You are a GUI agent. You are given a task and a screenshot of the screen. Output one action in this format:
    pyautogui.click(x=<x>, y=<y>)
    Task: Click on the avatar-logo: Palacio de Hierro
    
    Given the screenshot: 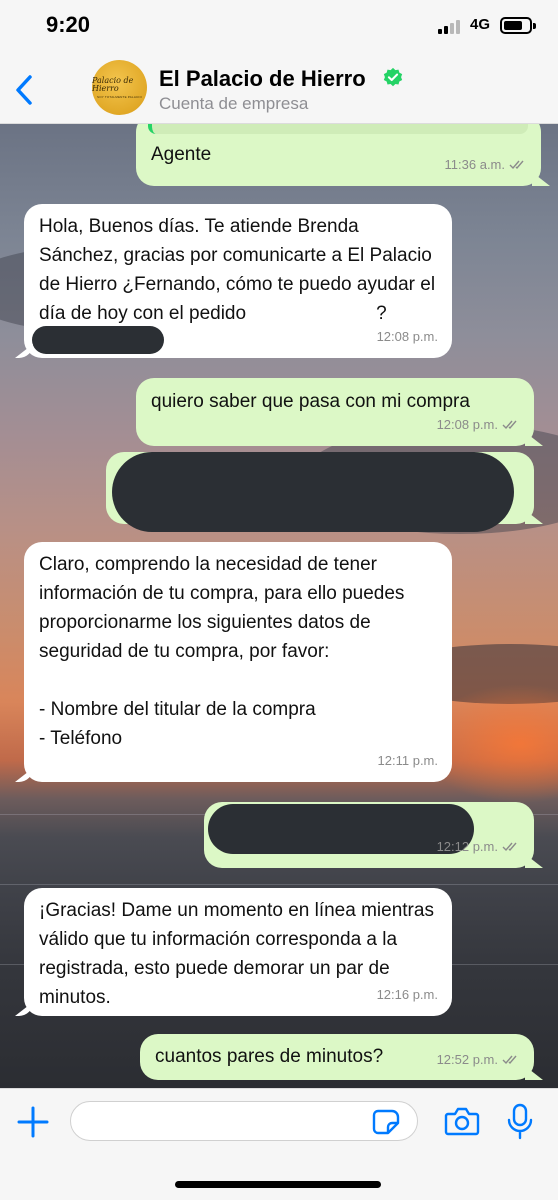 What is the action you would take?
    pyautogui.click(x=113, y=84)
    